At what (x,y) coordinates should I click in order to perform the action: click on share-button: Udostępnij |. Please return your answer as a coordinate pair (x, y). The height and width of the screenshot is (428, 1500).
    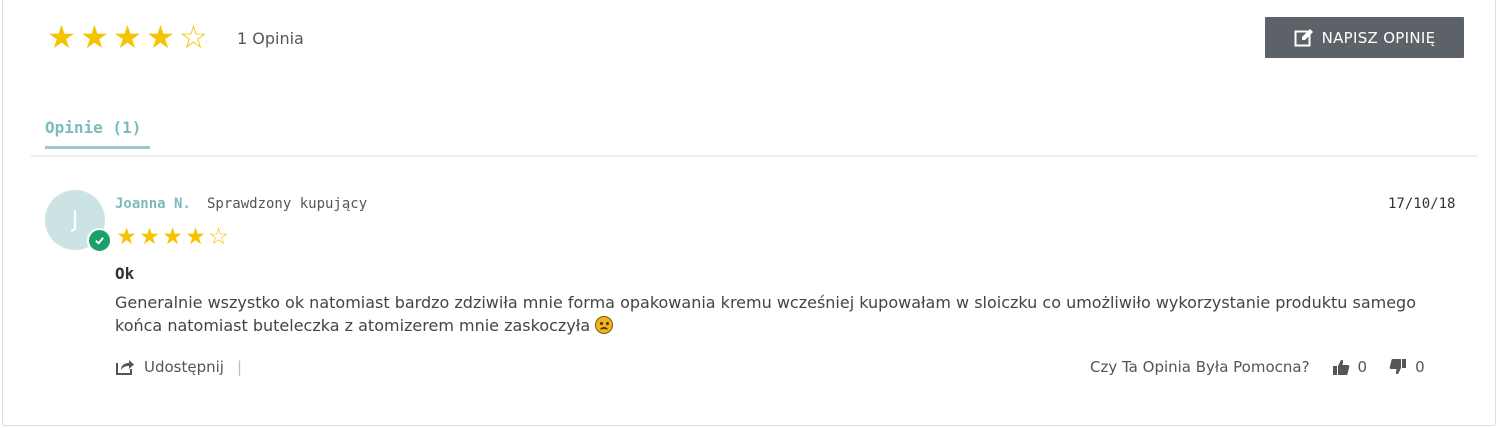
    Looking at the image, I should click on (178, 367).